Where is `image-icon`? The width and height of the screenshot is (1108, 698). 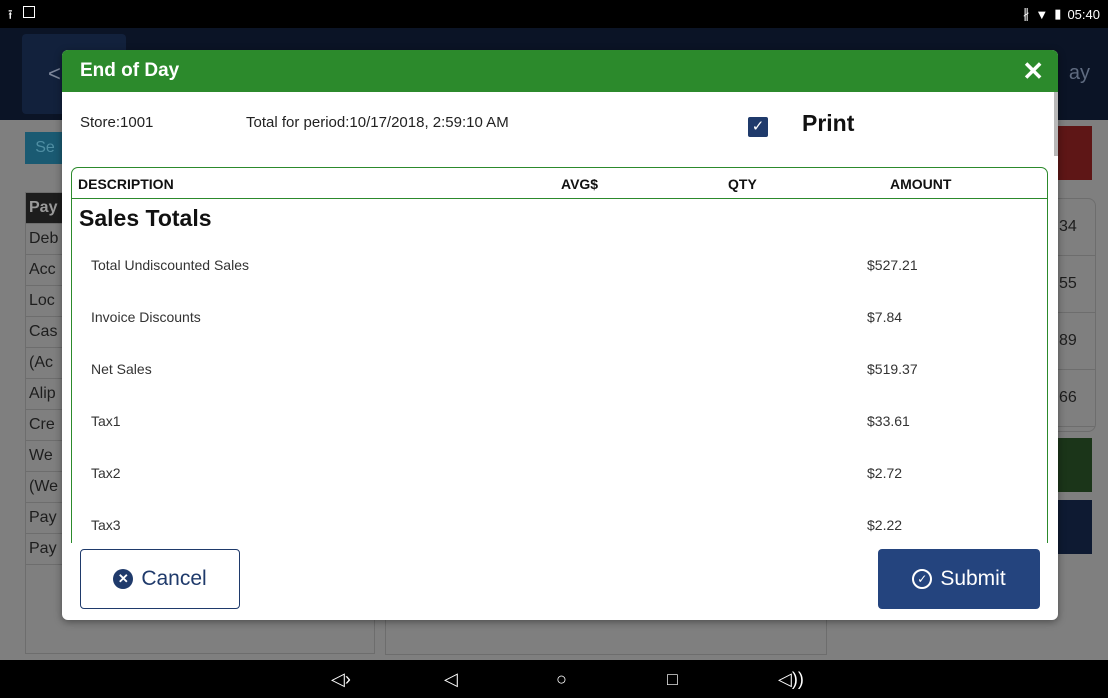
image-icon is located at coordinates (28, 12).